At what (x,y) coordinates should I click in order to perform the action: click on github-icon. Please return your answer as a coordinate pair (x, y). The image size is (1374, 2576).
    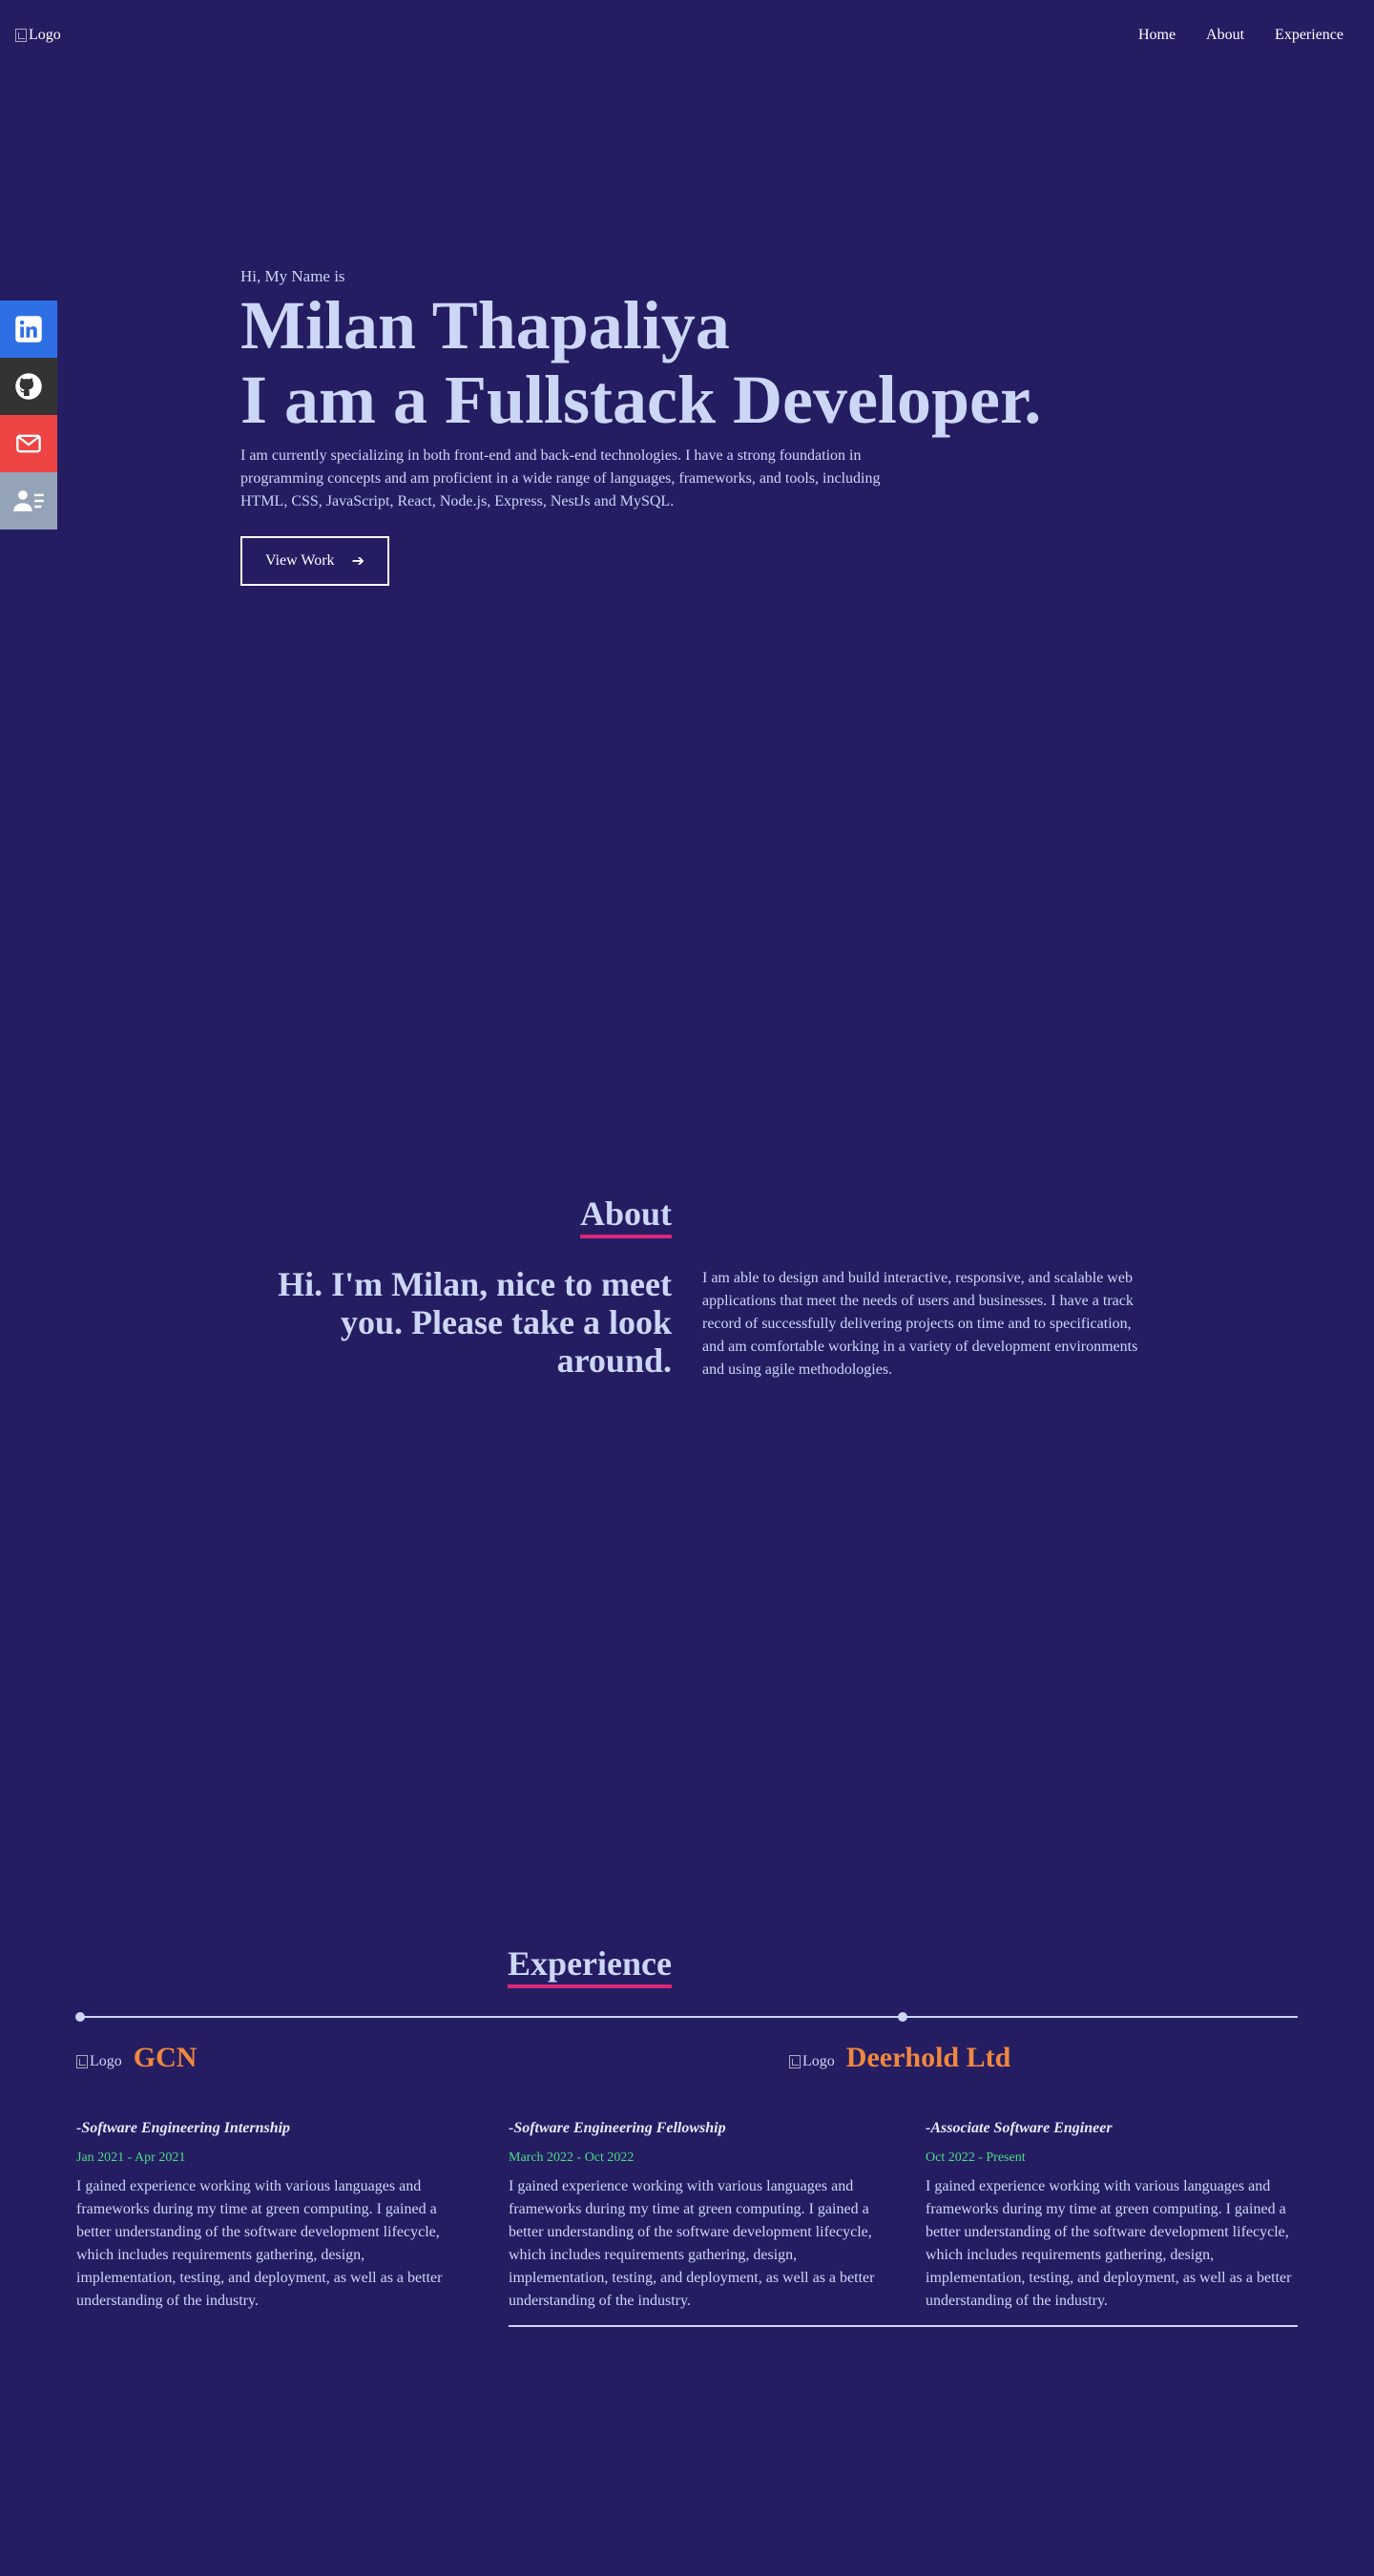
    Looking at the image, I should click on (28, 386).